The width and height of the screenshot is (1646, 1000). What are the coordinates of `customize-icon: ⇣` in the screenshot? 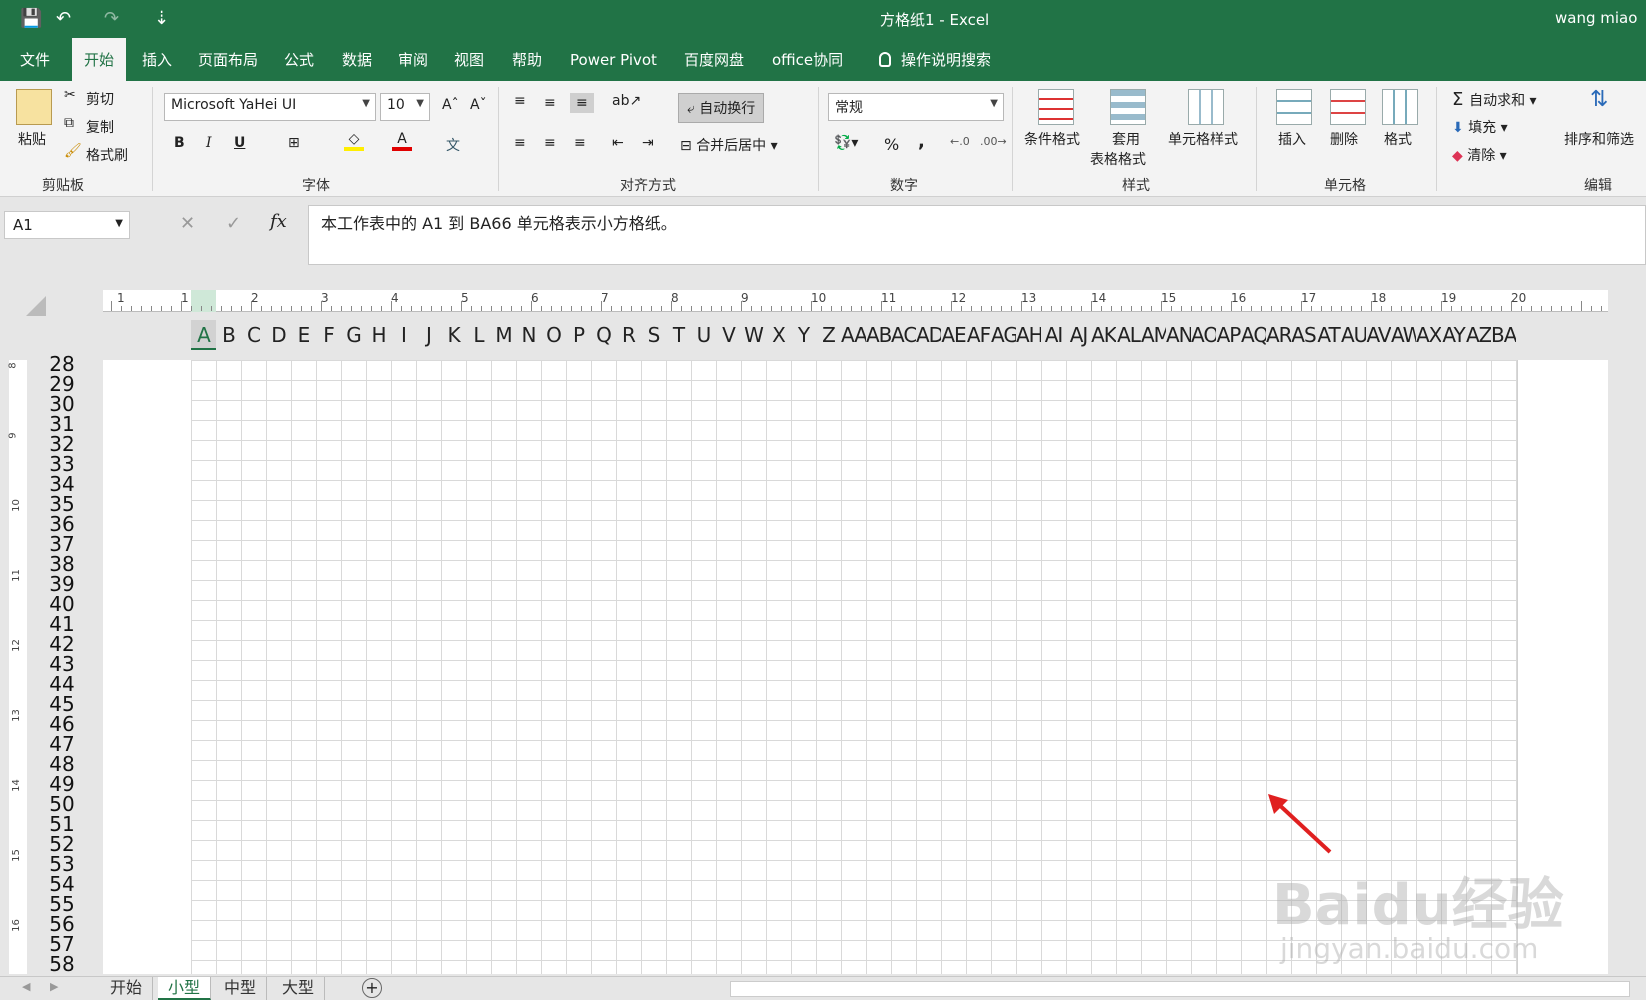 It's located at (161, 19).